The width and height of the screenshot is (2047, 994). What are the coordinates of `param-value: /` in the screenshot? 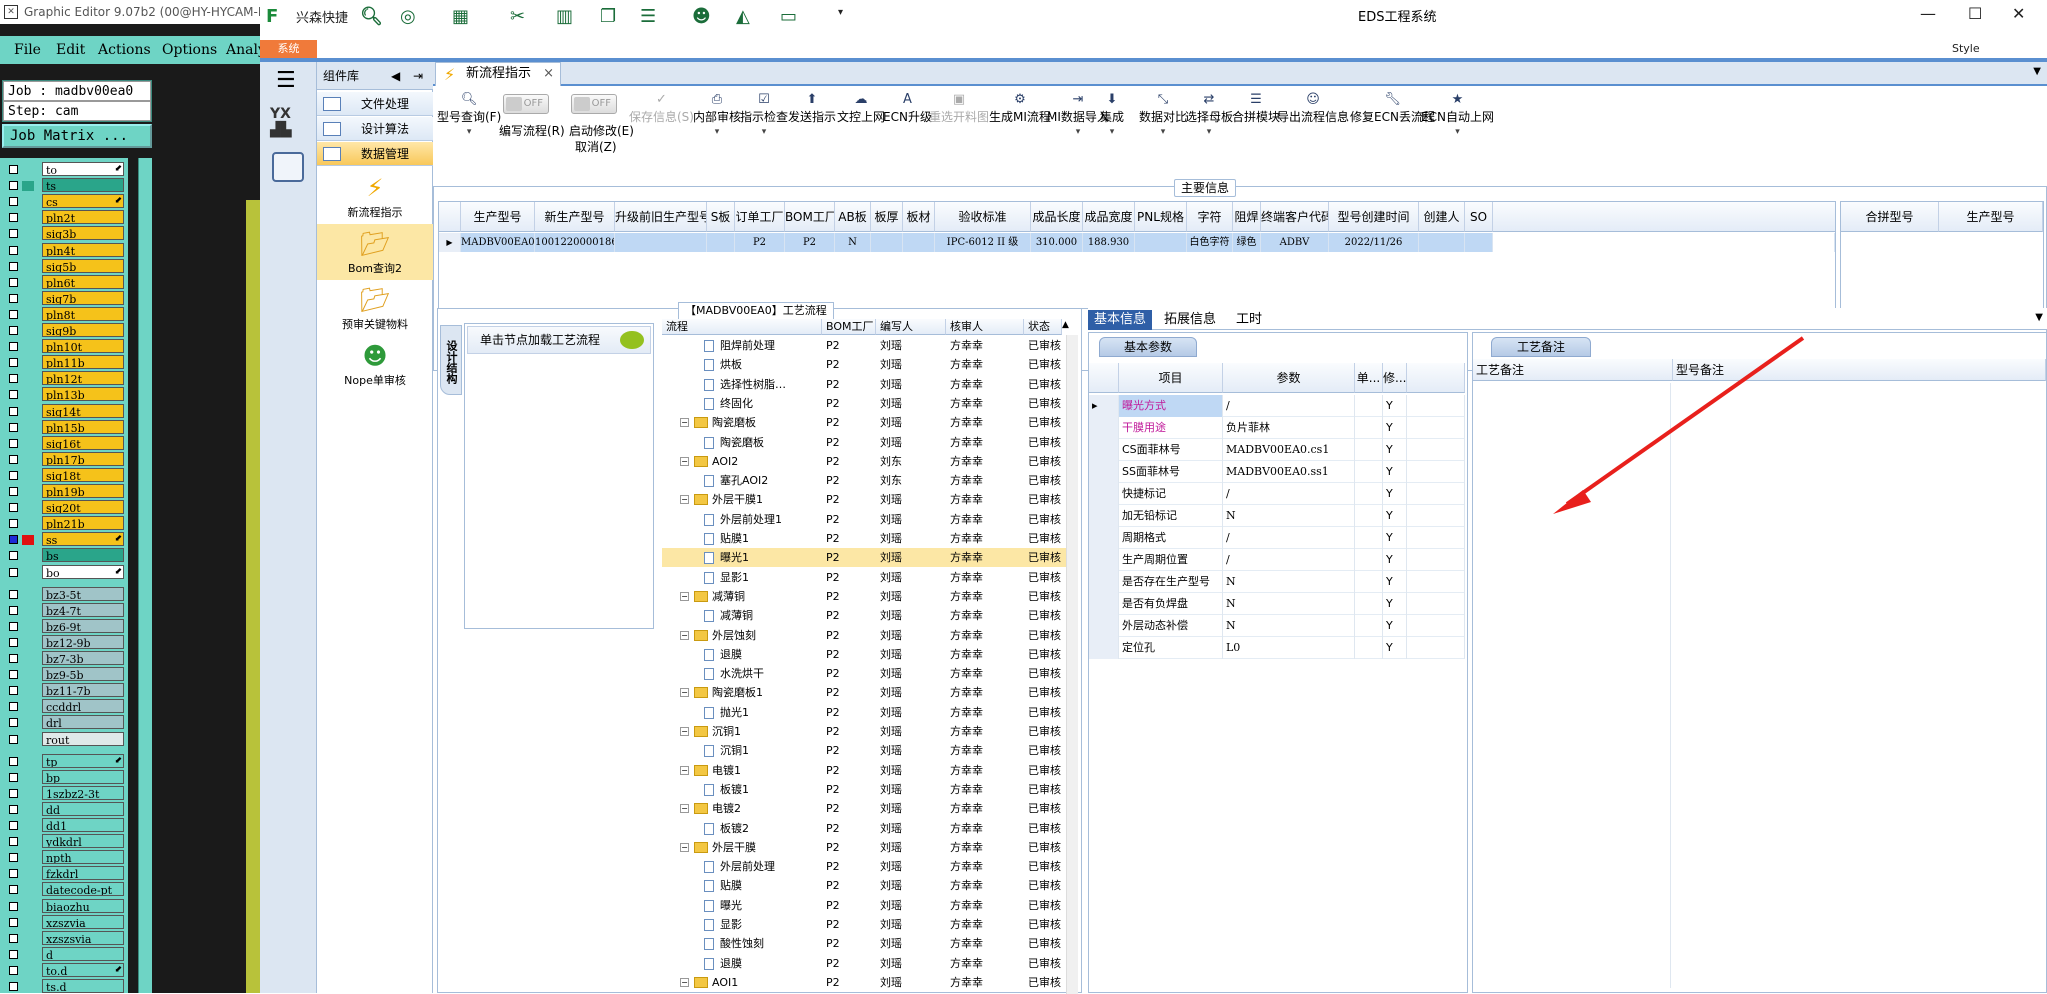 It's located at (1289, 406).